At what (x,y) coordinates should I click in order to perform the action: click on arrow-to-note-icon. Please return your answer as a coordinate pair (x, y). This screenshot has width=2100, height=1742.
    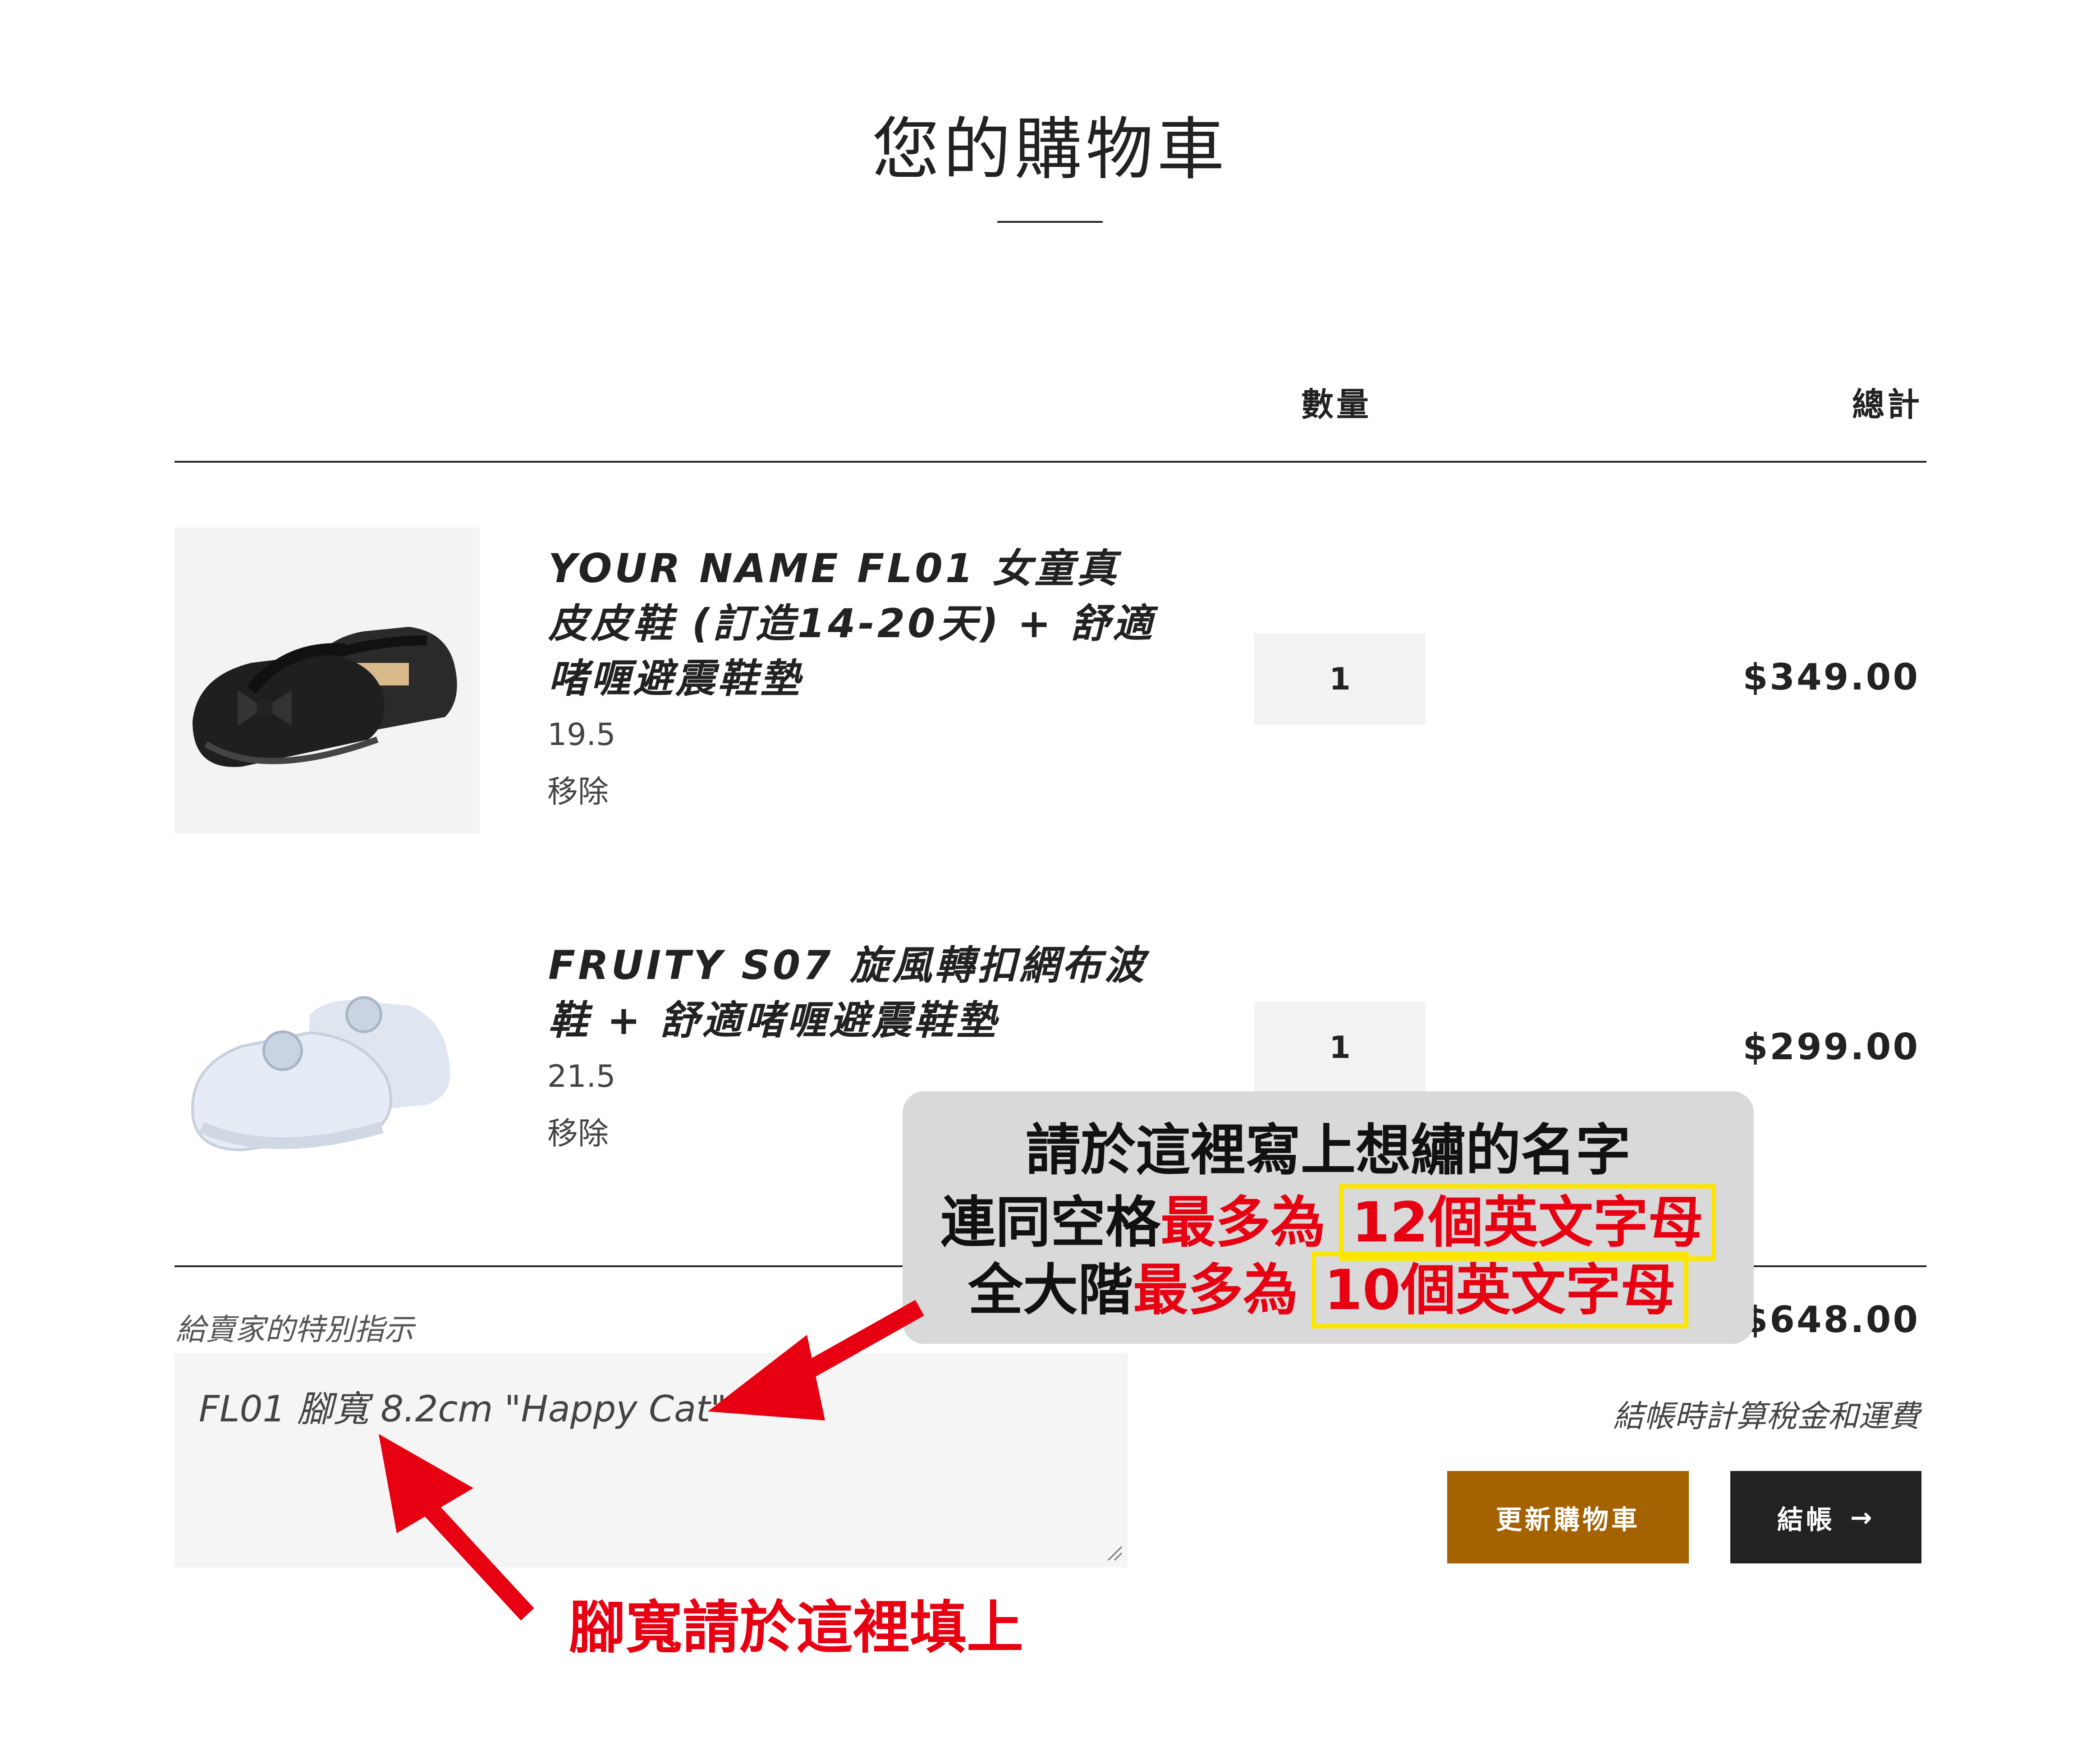
    Looking at the image, I should click on (816, 1360).